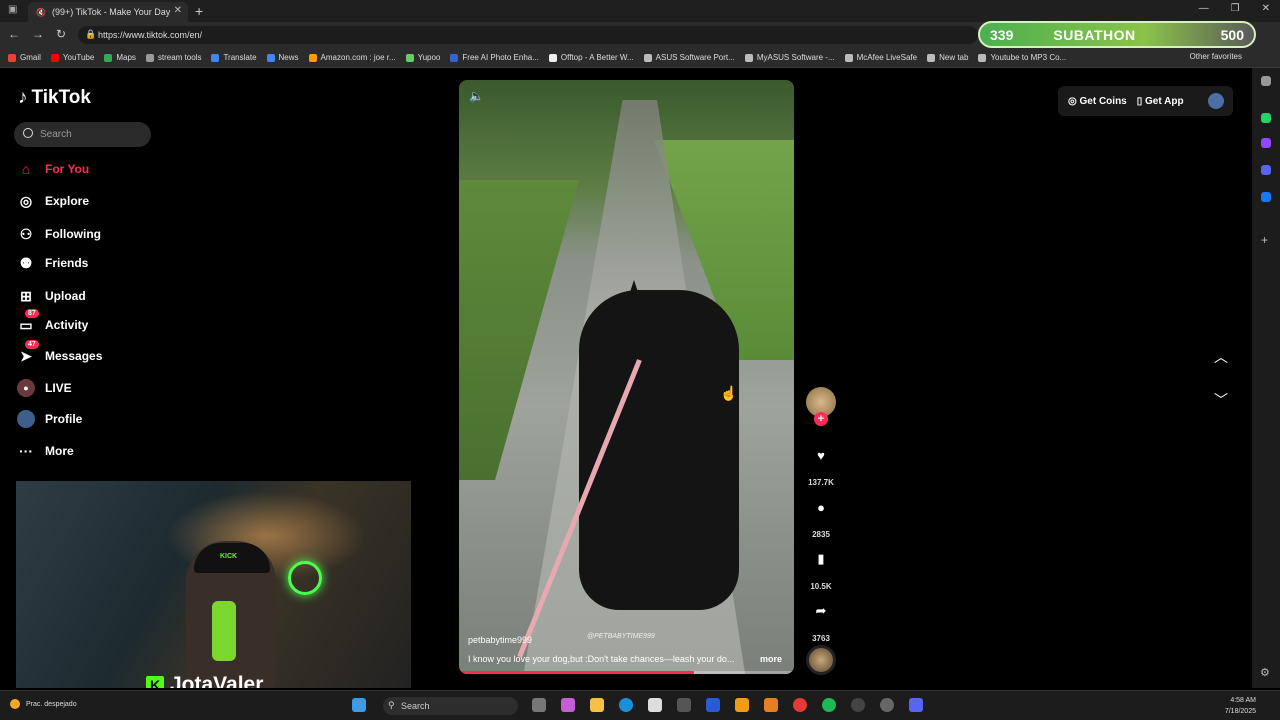 This screenshot has width=1280, height=720. I want to click on weather-widget: Prac. despejado, so click(43, 704).